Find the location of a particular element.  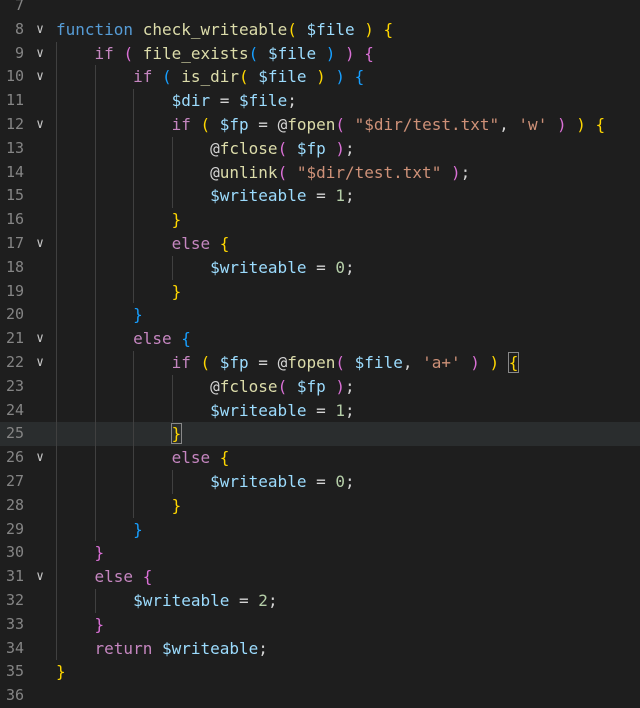

code-line: 21 ∨ else { is located at coordinates (320, 339).